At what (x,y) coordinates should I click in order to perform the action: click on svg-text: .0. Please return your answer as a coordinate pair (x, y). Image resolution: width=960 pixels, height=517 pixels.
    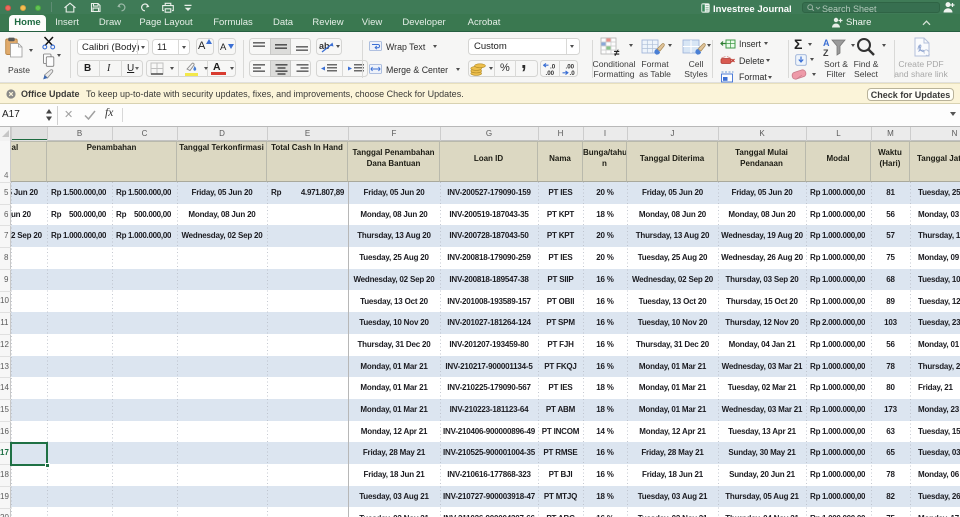
    Looking at the image, I should click on (573, 73).